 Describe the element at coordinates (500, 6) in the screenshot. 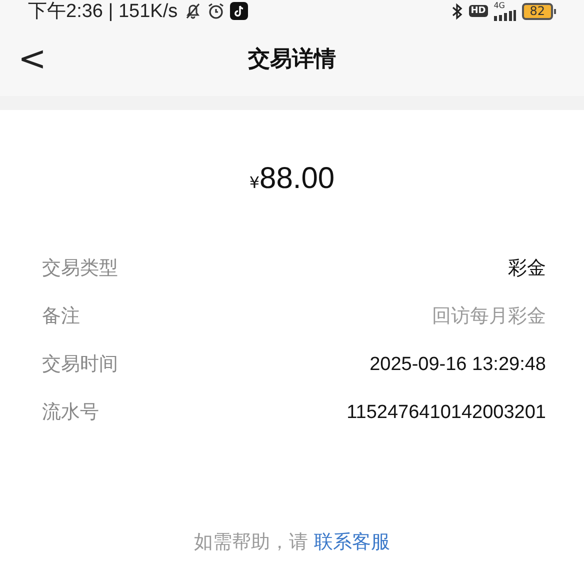

I see `network-type: 4G` at that location.